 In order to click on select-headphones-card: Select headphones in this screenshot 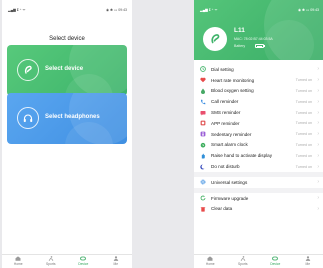, I will do `click(67, 118)`.